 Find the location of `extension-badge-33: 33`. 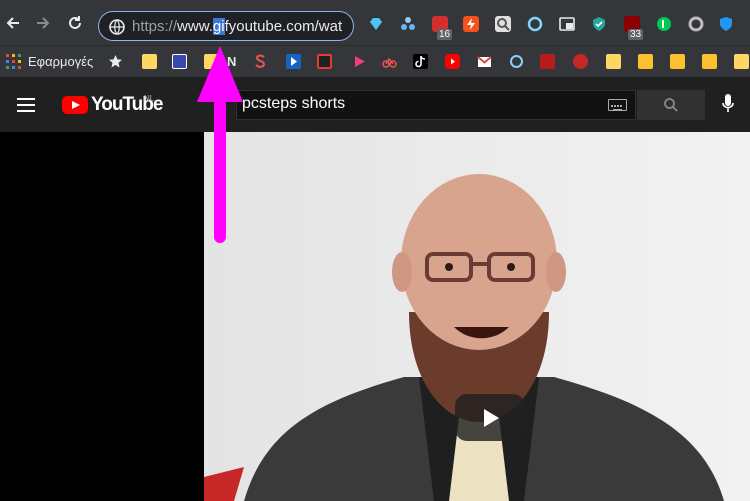

extension-badge-33: 33 is located at coordinates (636, 34).